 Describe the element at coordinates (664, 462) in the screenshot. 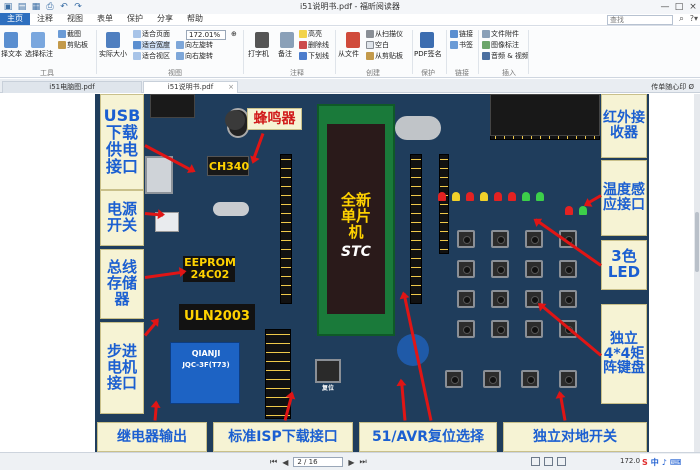

I see `ime-voice-icon: ♪` at that location.